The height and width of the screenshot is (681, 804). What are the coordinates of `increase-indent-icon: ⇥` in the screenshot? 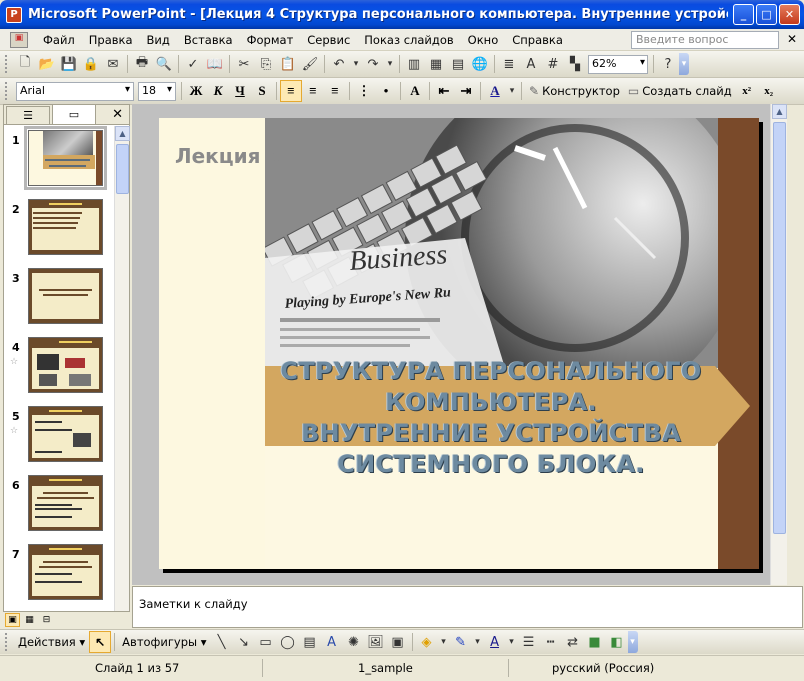 It's located at (466, 91).